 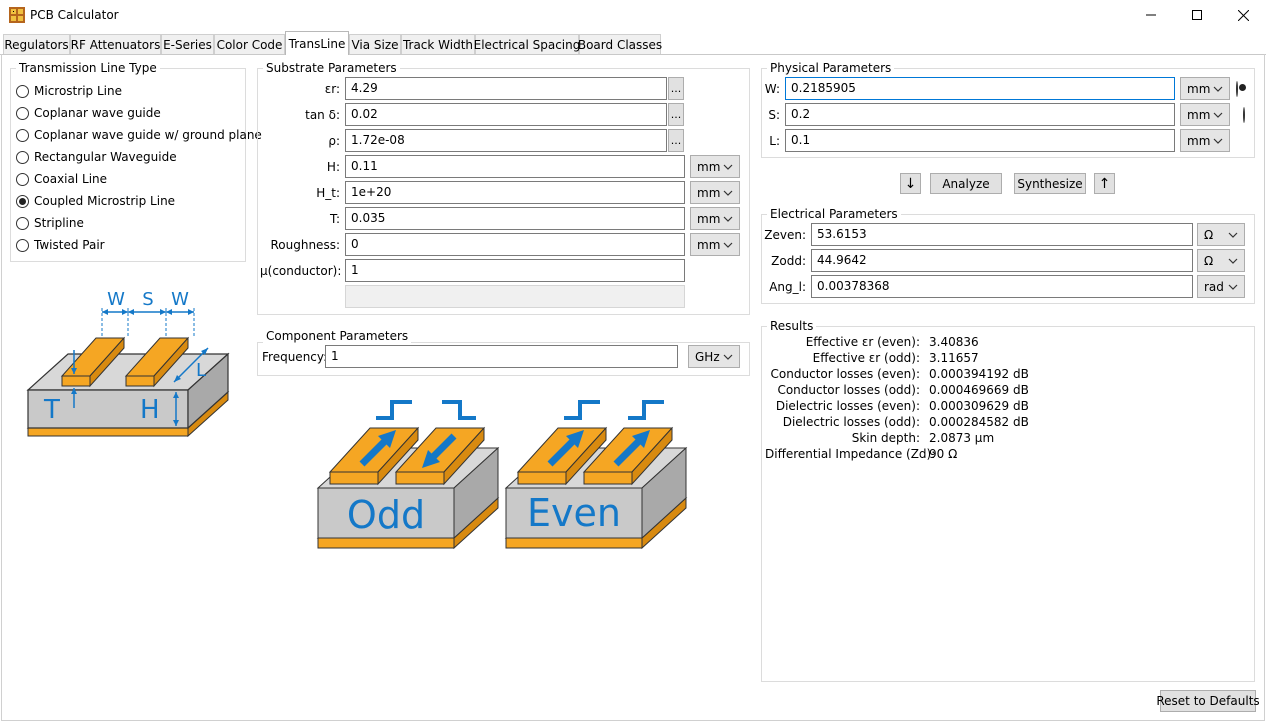 I want to click on tab-via-size: Via Size, so click(x=375, y=44).